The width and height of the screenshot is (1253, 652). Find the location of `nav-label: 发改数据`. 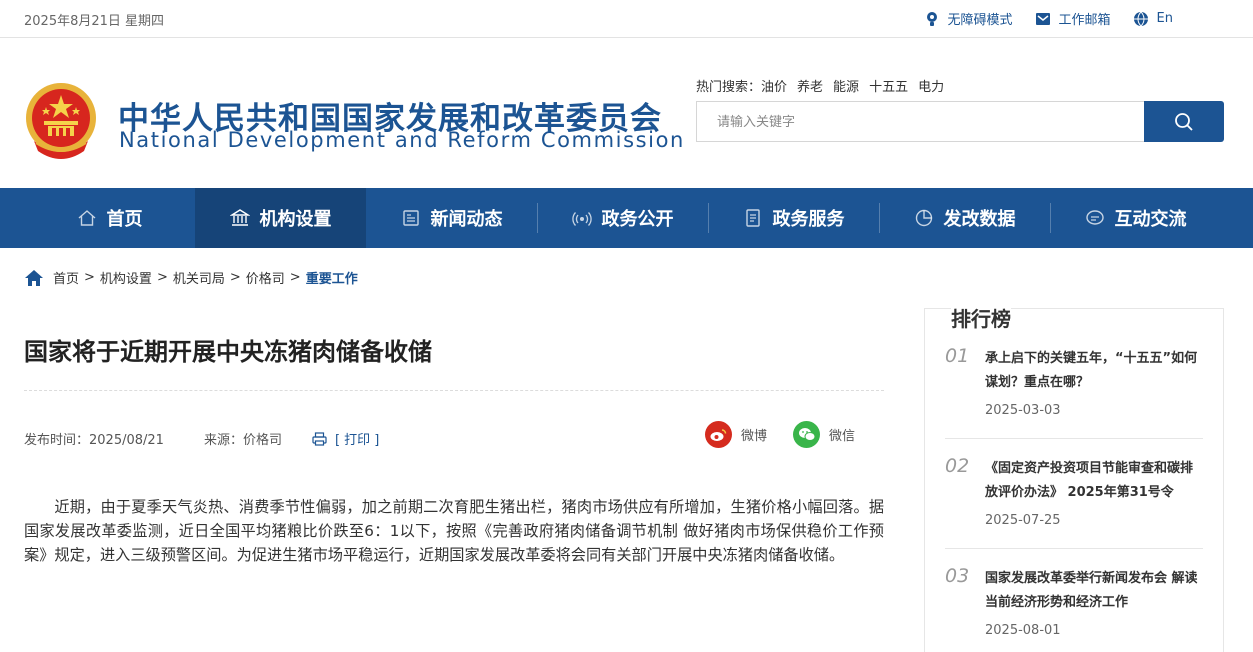

nav-label: 发改数据 is located at coordinates (979, 219).